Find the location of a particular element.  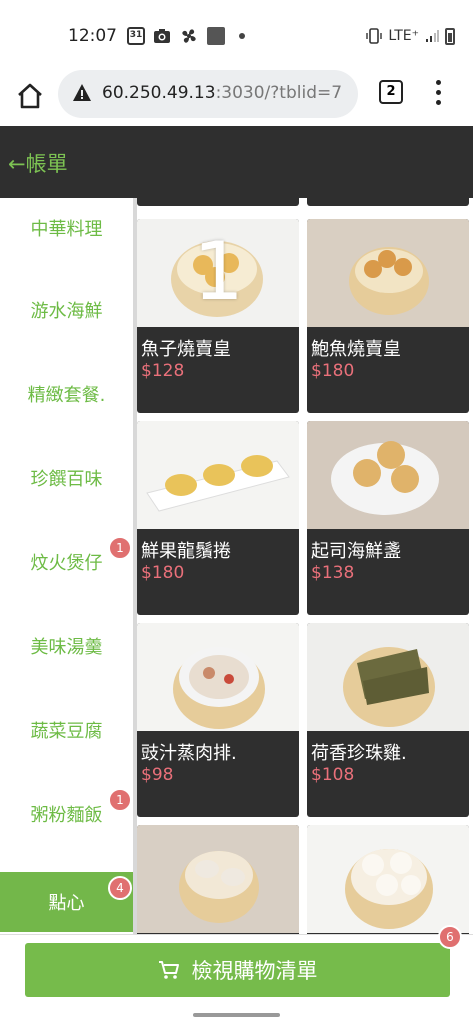

gesture-bar is located at coordinates (236, 1015).